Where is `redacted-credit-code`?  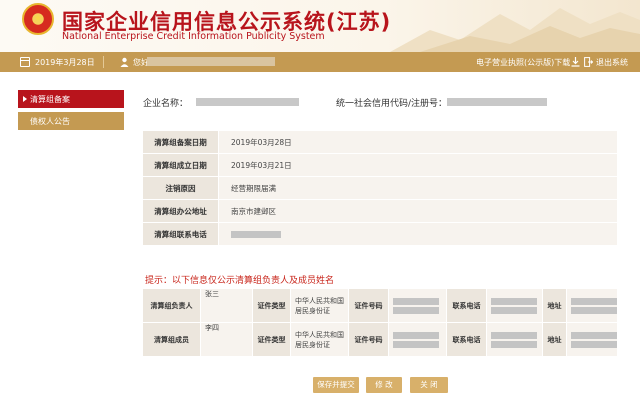
redacted-credit-code is located at coordinates (497, 102).